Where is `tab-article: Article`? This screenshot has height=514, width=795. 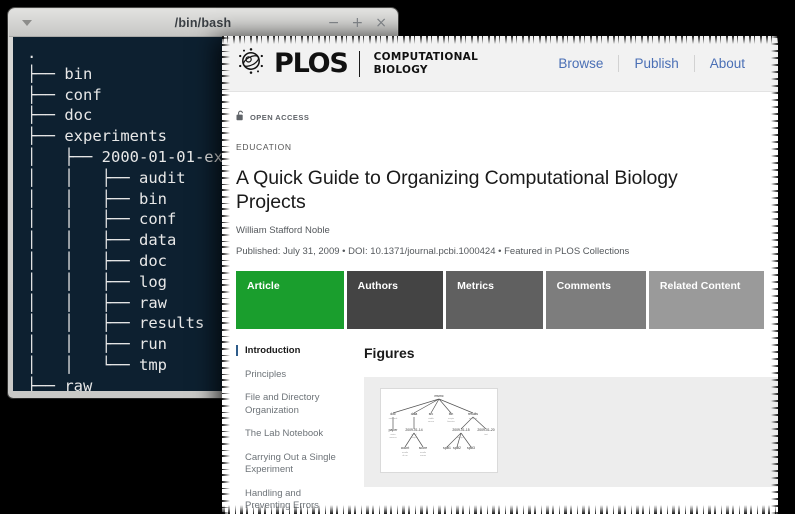 tab-article: Article is located at coordinates (290, 300).